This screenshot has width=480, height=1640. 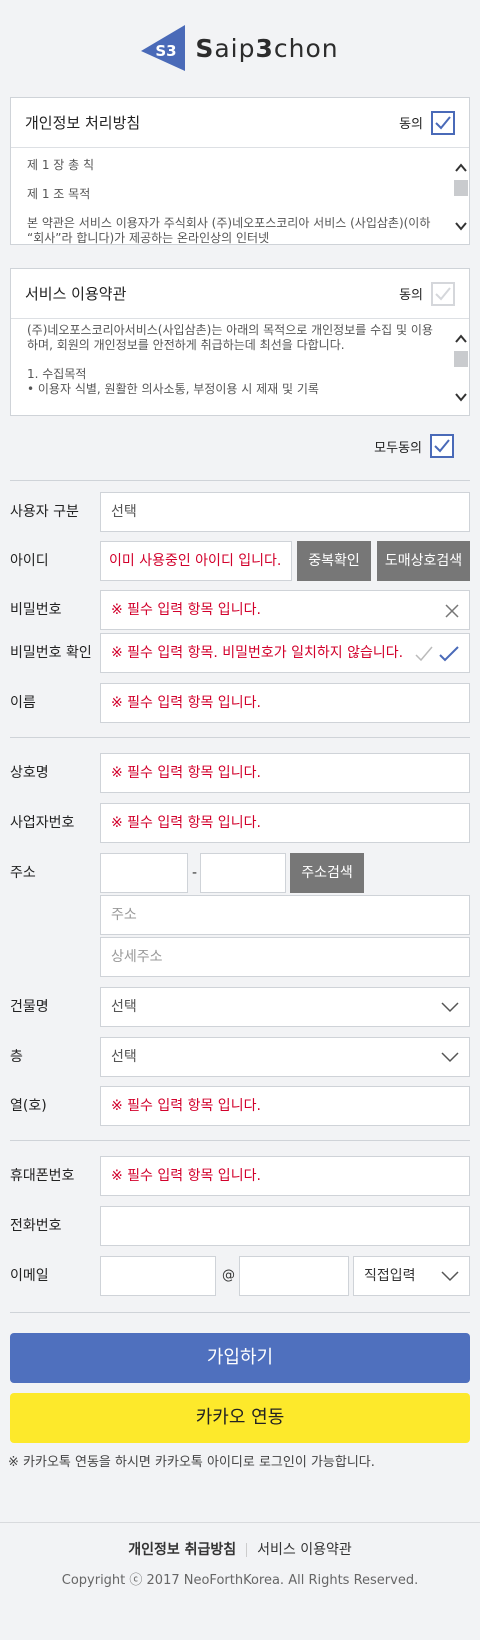 I want to click on all-agree-label: 모두동의, so click(x=398, y=448).